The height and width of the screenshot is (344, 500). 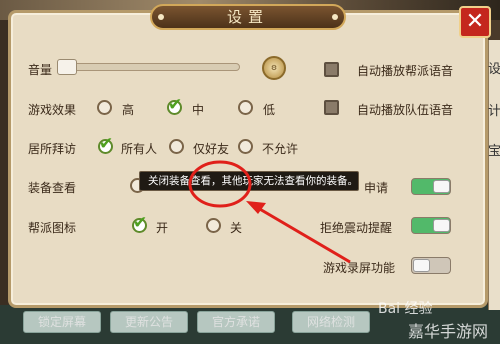 I want to click on annotation-circle, so click(x=220, y=184).